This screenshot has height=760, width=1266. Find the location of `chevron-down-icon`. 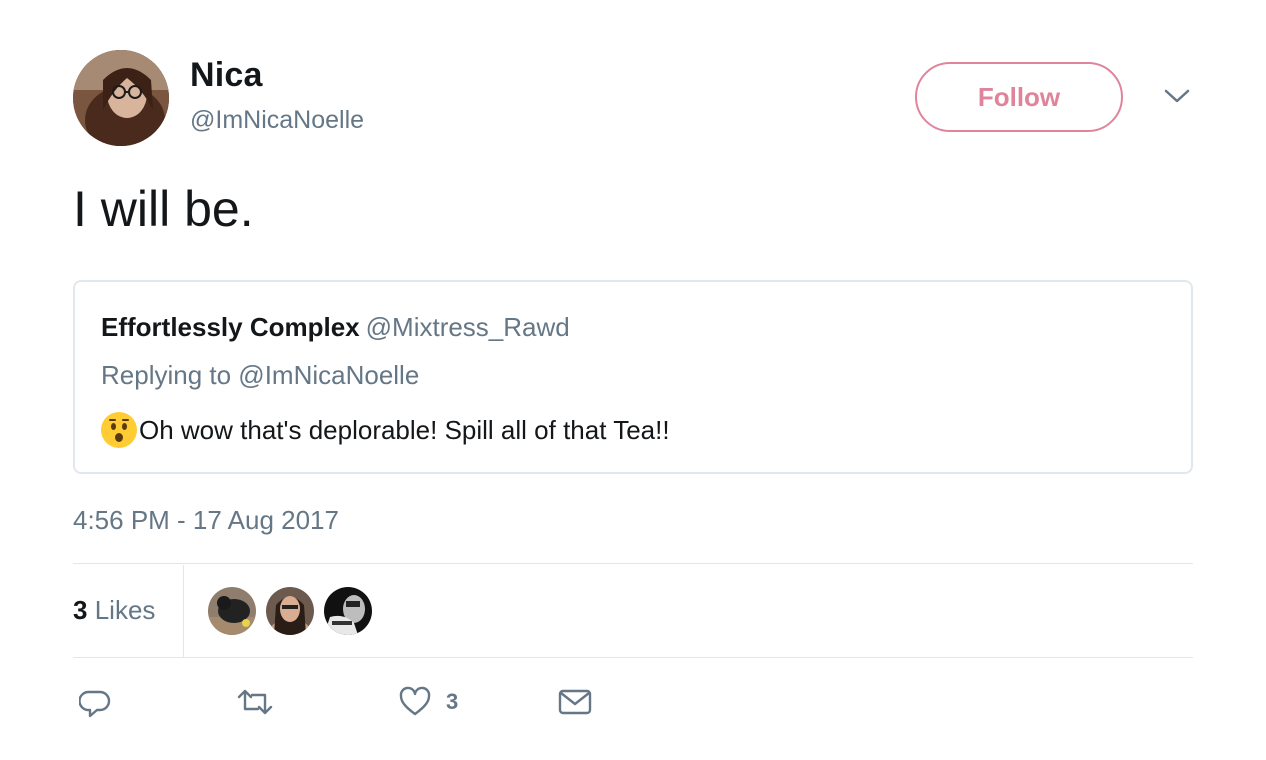

chevron-down-icon is located at coordinates (1177, 96).